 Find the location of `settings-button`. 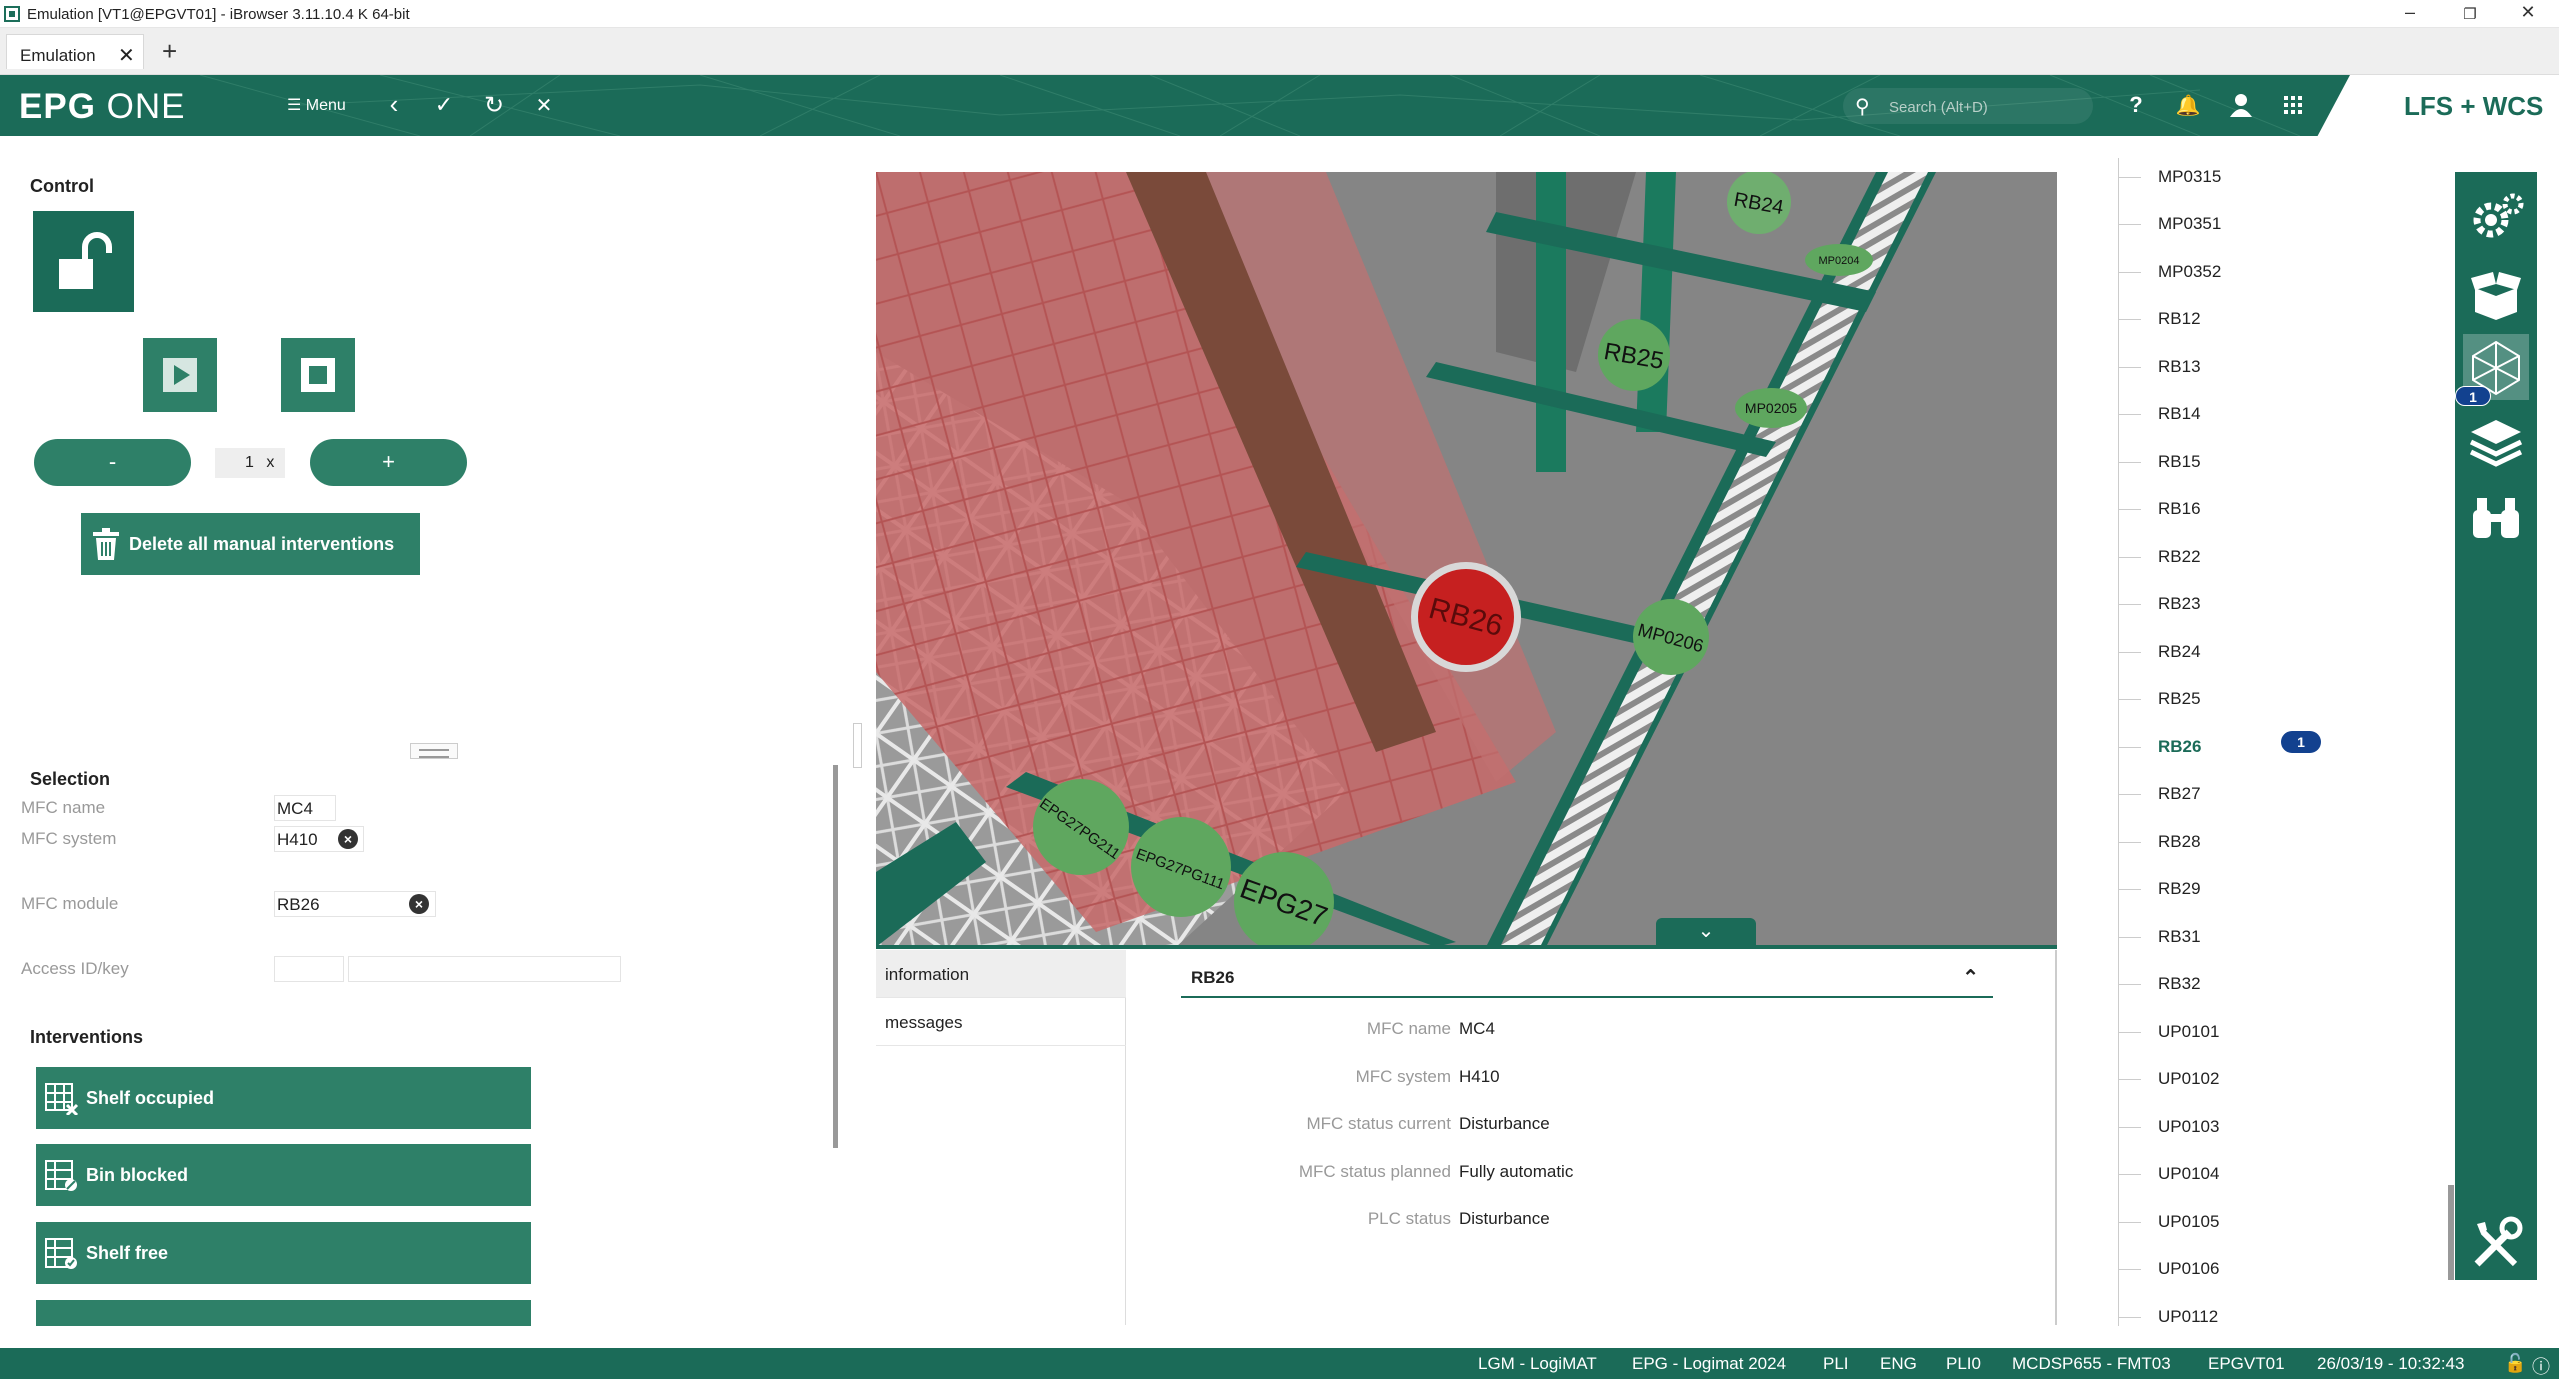

settings-button is located at coordinates (2496, 217).